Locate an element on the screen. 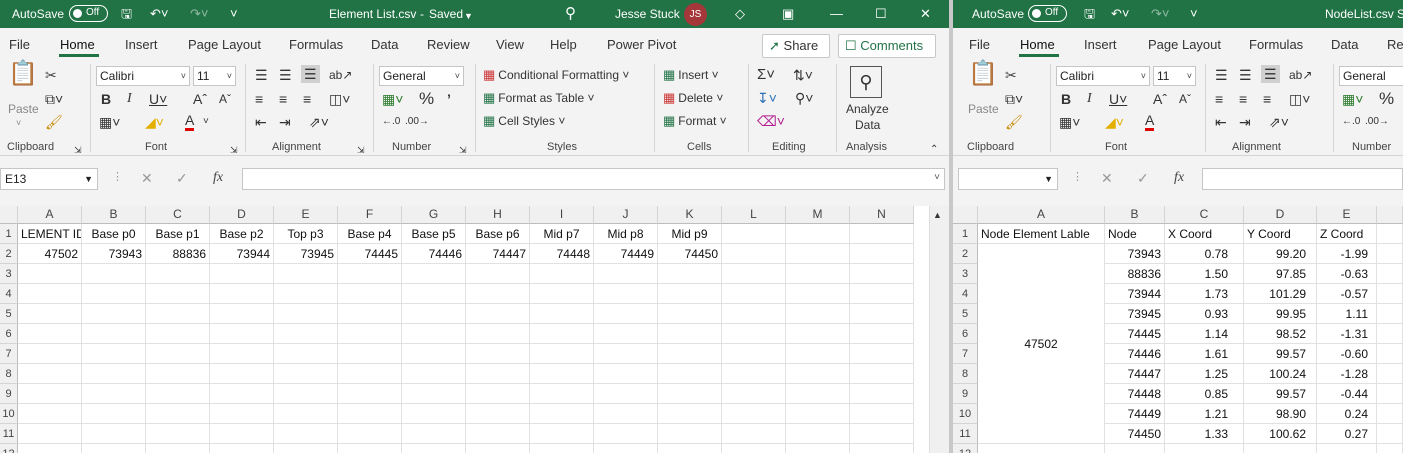 This screenshot has width=1403, height=453. cell-e1: Top p3 is located at coordinates (306, 234).